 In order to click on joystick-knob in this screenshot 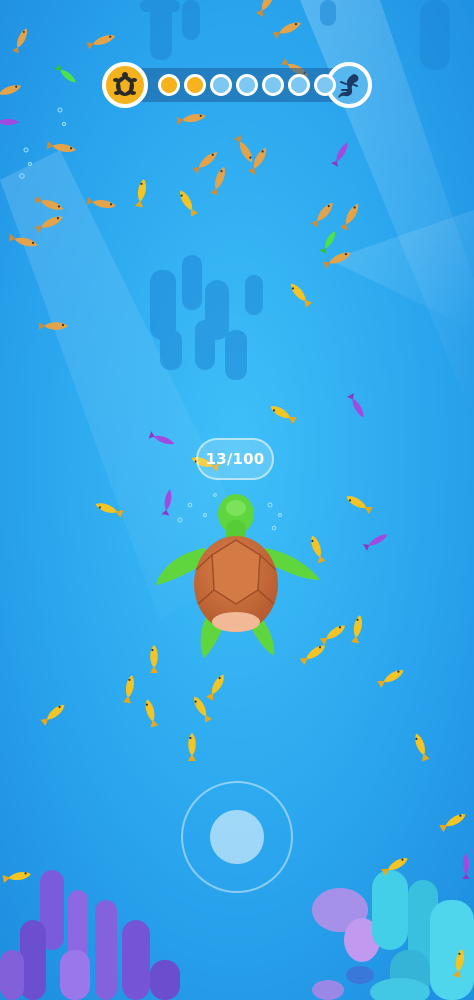, I will do `click(237, 837)`.